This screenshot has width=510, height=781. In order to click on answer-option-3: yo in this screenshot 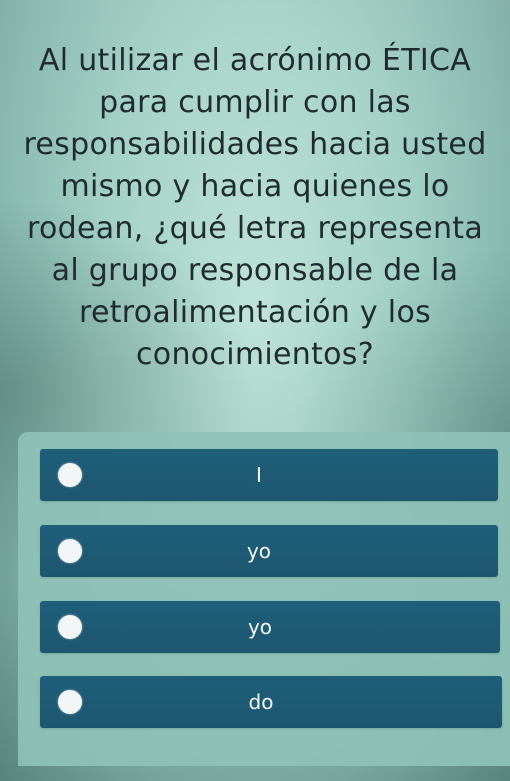, I will do `click(270, 627)`.